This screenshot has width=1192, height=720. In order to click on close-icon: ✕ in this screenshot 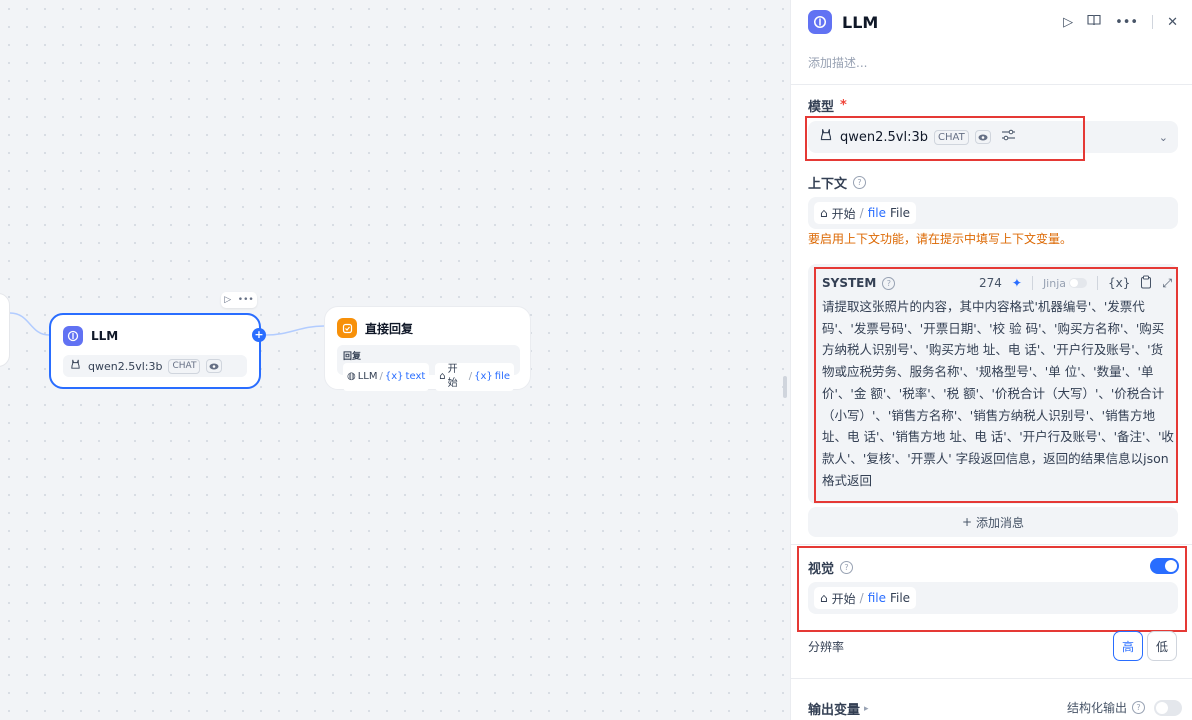, I will do `click(1172, 22)`.